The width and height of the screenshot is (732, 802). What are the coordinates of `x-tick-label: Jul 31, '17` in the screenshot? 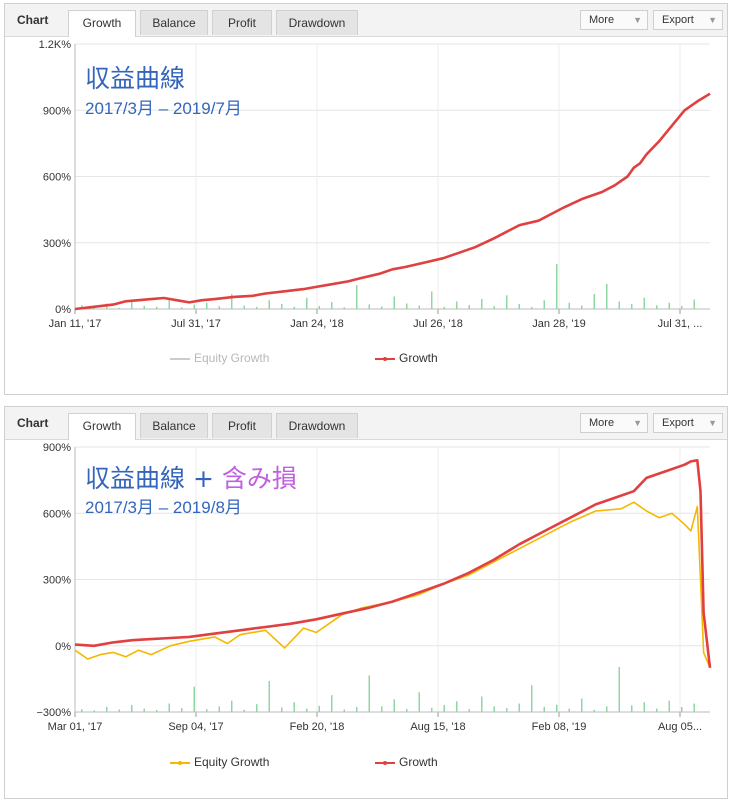 It's located at (196, 324).